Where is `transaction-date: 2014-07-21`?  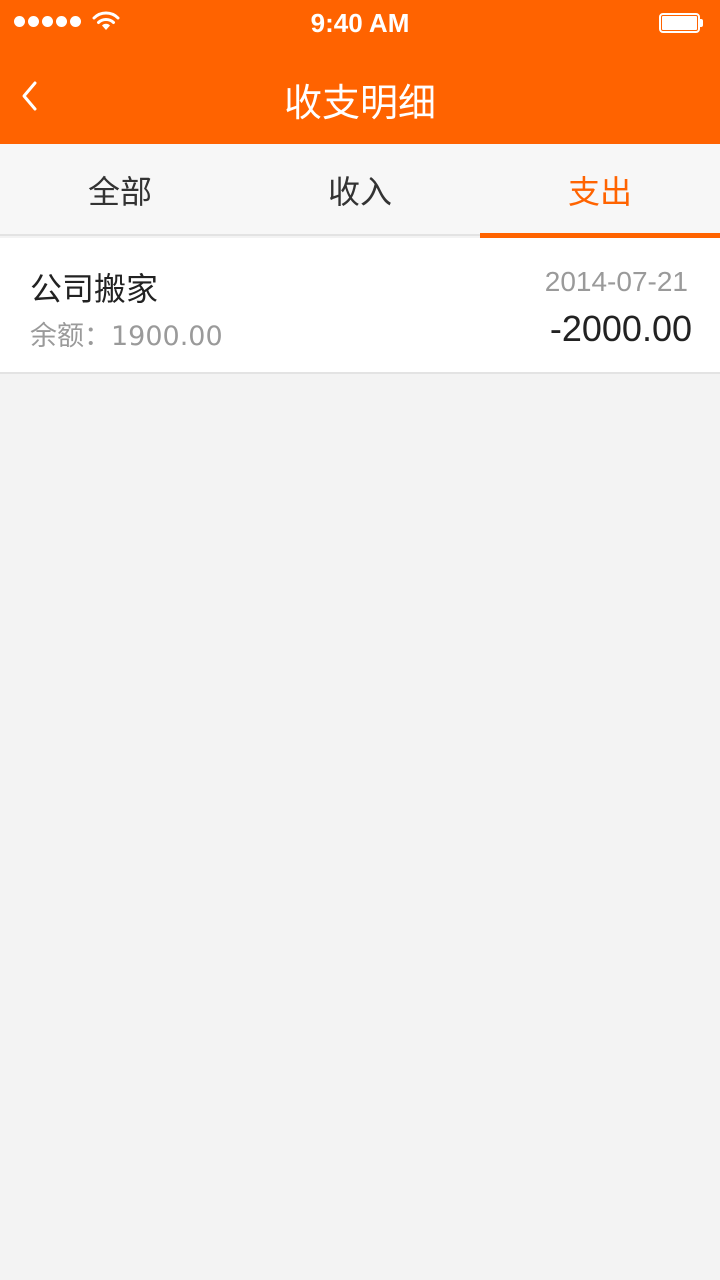
transaction-date: 2014-07-21 is located at coordinates (616, 281).